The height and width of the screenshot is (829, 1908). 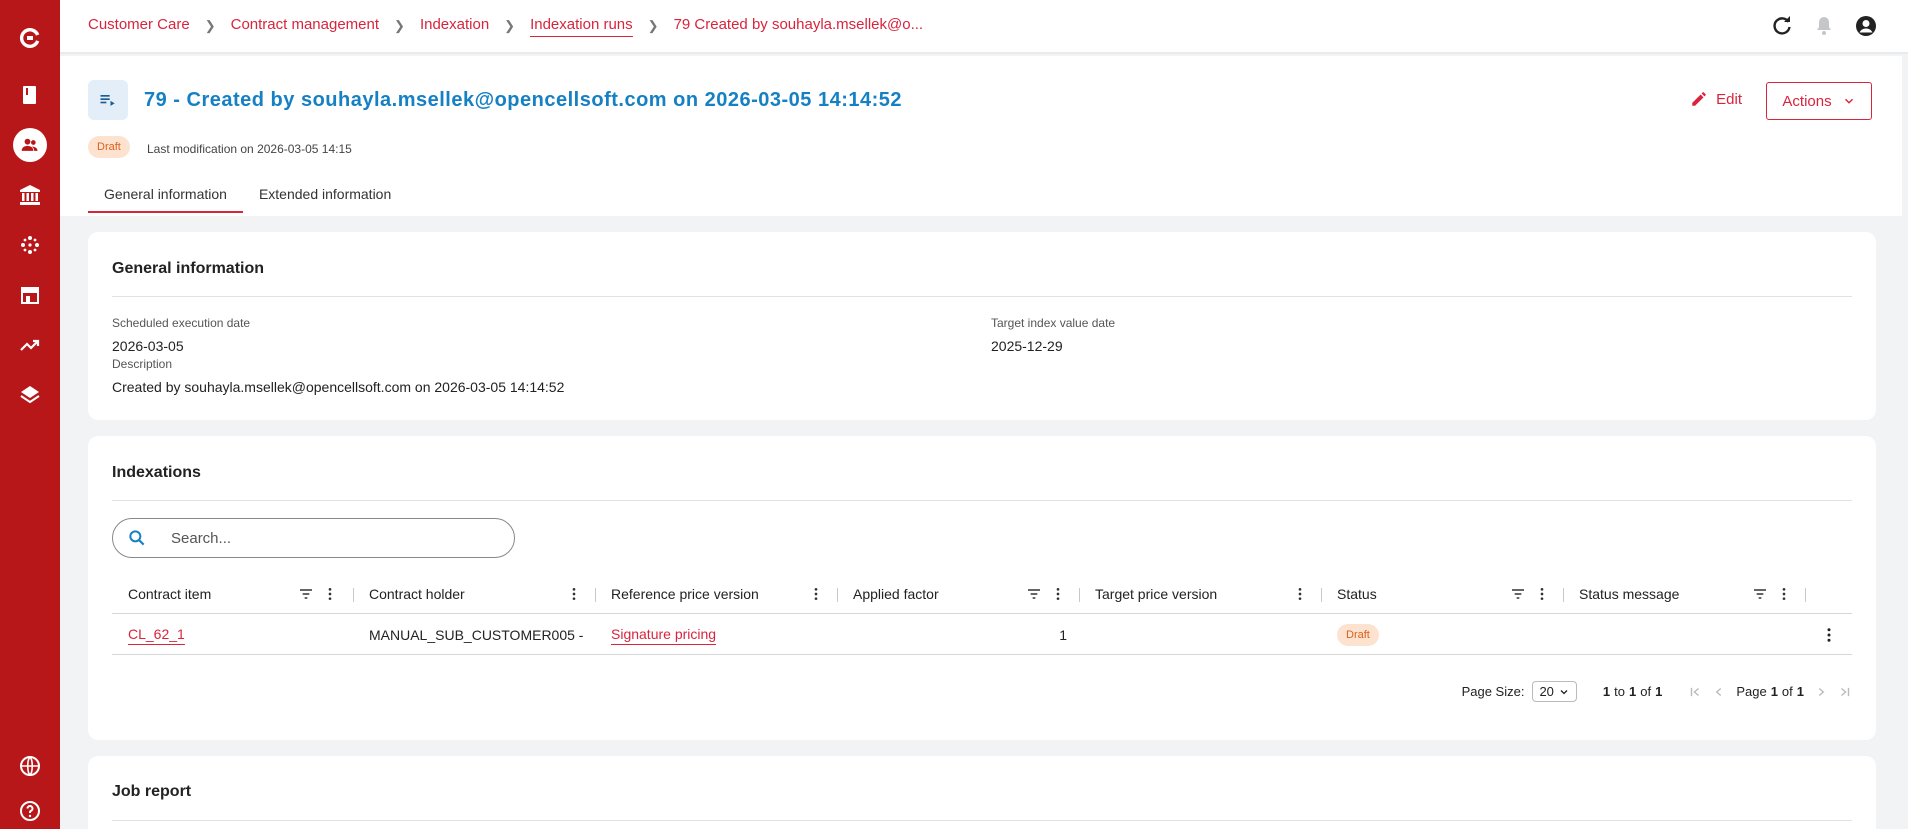 What do you see at coordinates (1824, 26) in the screenshot?
I see `bell-icon` at bounding box center [1824, 26].